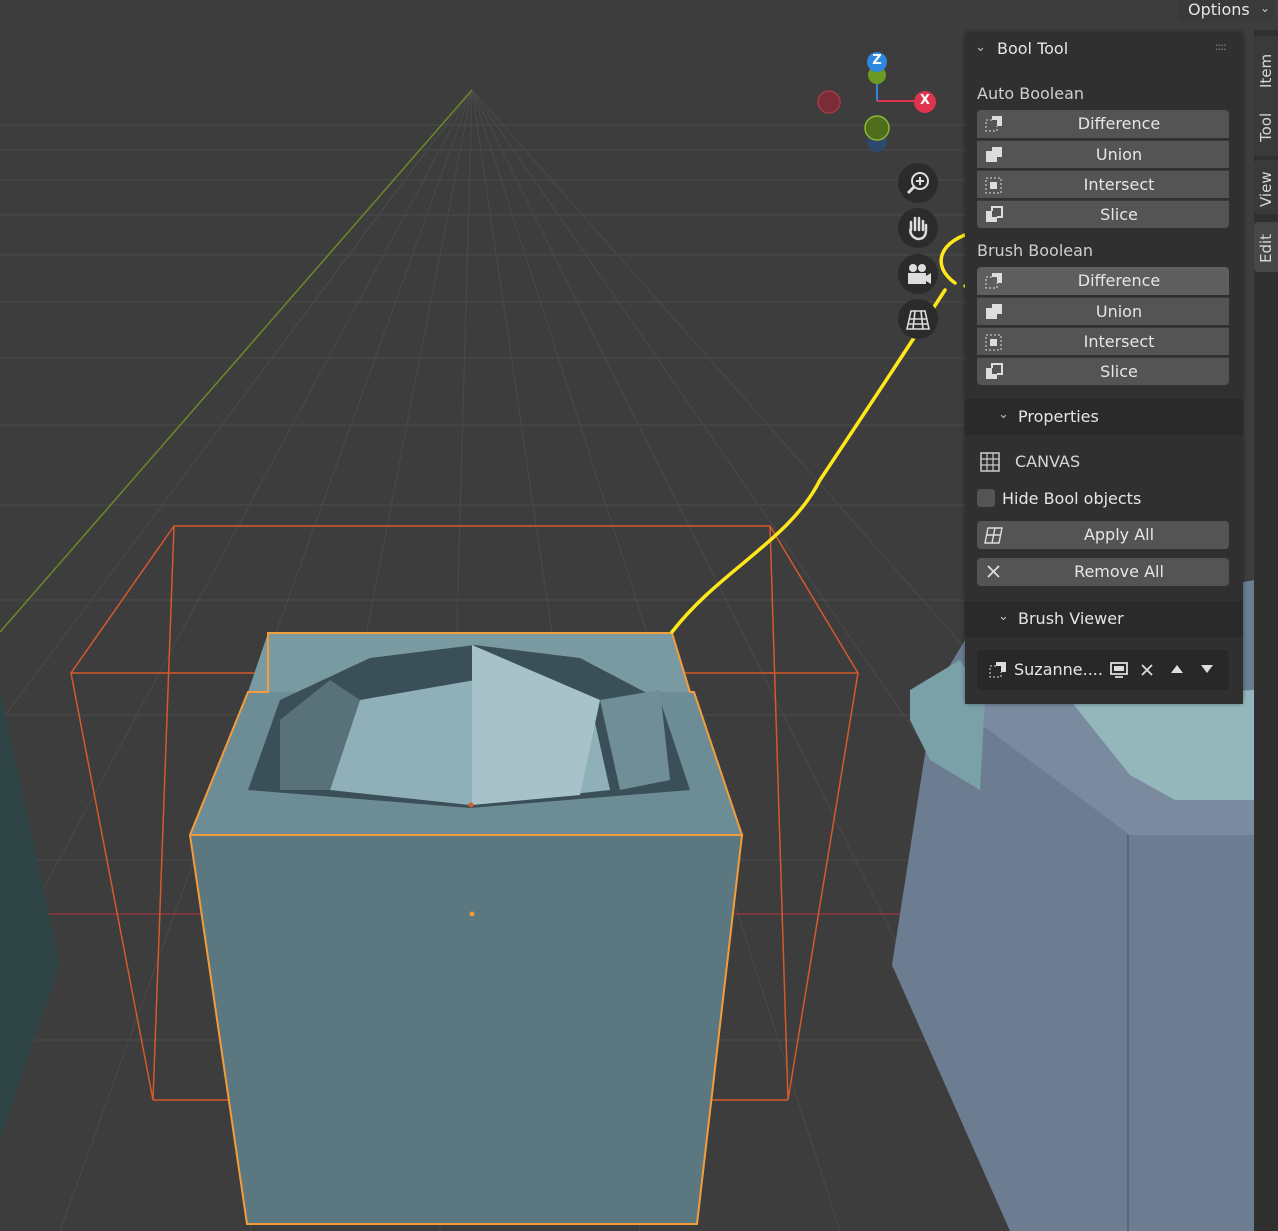  Describe the element at coordinates (1033, 48) in the screenshot. I see `panel-title: Bool Tool` at that location.